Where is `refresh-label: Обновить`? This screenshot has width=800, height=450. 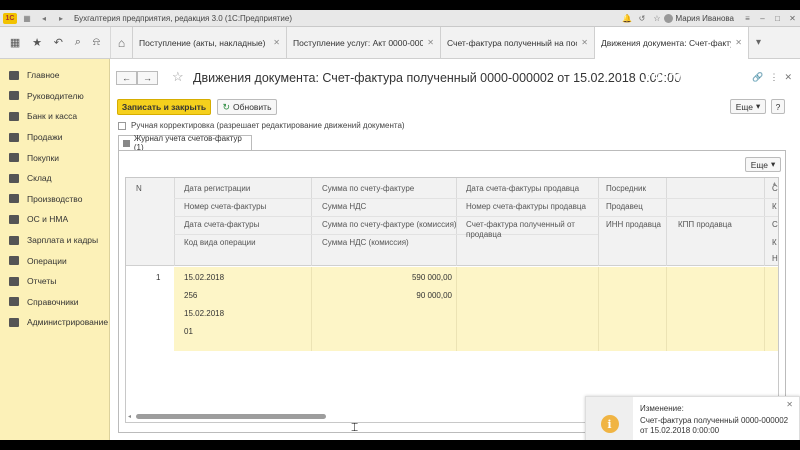
refresh-label: Обновить is located at coordinates (252, 107).